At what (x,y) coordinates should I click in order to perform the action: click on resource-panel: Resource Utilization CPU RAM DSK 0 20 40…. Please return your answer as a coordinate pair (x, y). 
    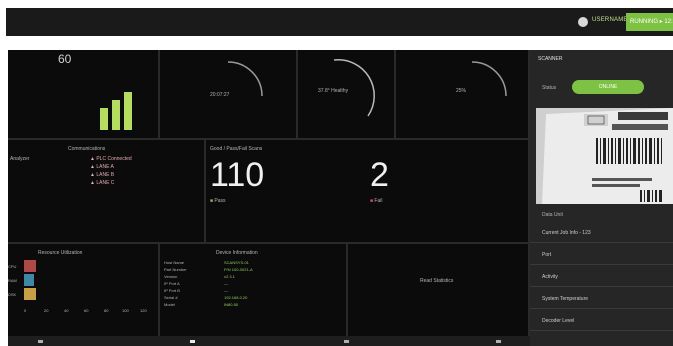
    Looking at the image, I should click on (83, 290).